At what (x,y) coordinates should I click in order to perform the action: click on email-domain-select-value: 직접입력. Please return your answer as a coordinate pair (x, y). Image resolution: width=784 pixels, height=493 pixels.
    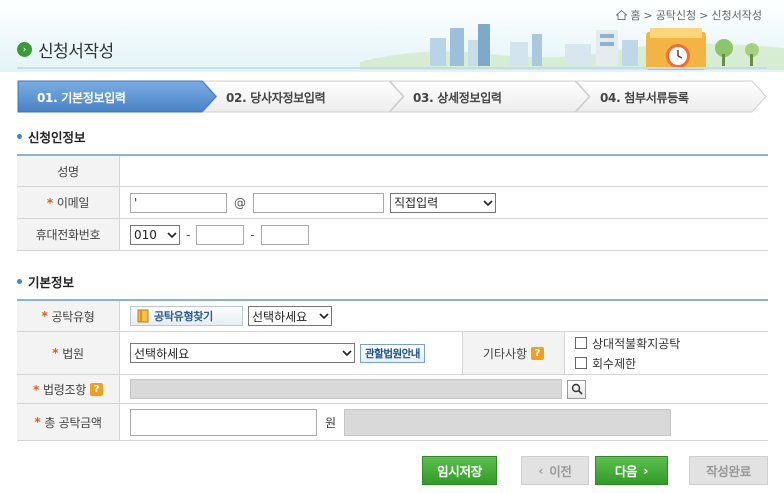
    Looking at the image, I should click on (416, 203).